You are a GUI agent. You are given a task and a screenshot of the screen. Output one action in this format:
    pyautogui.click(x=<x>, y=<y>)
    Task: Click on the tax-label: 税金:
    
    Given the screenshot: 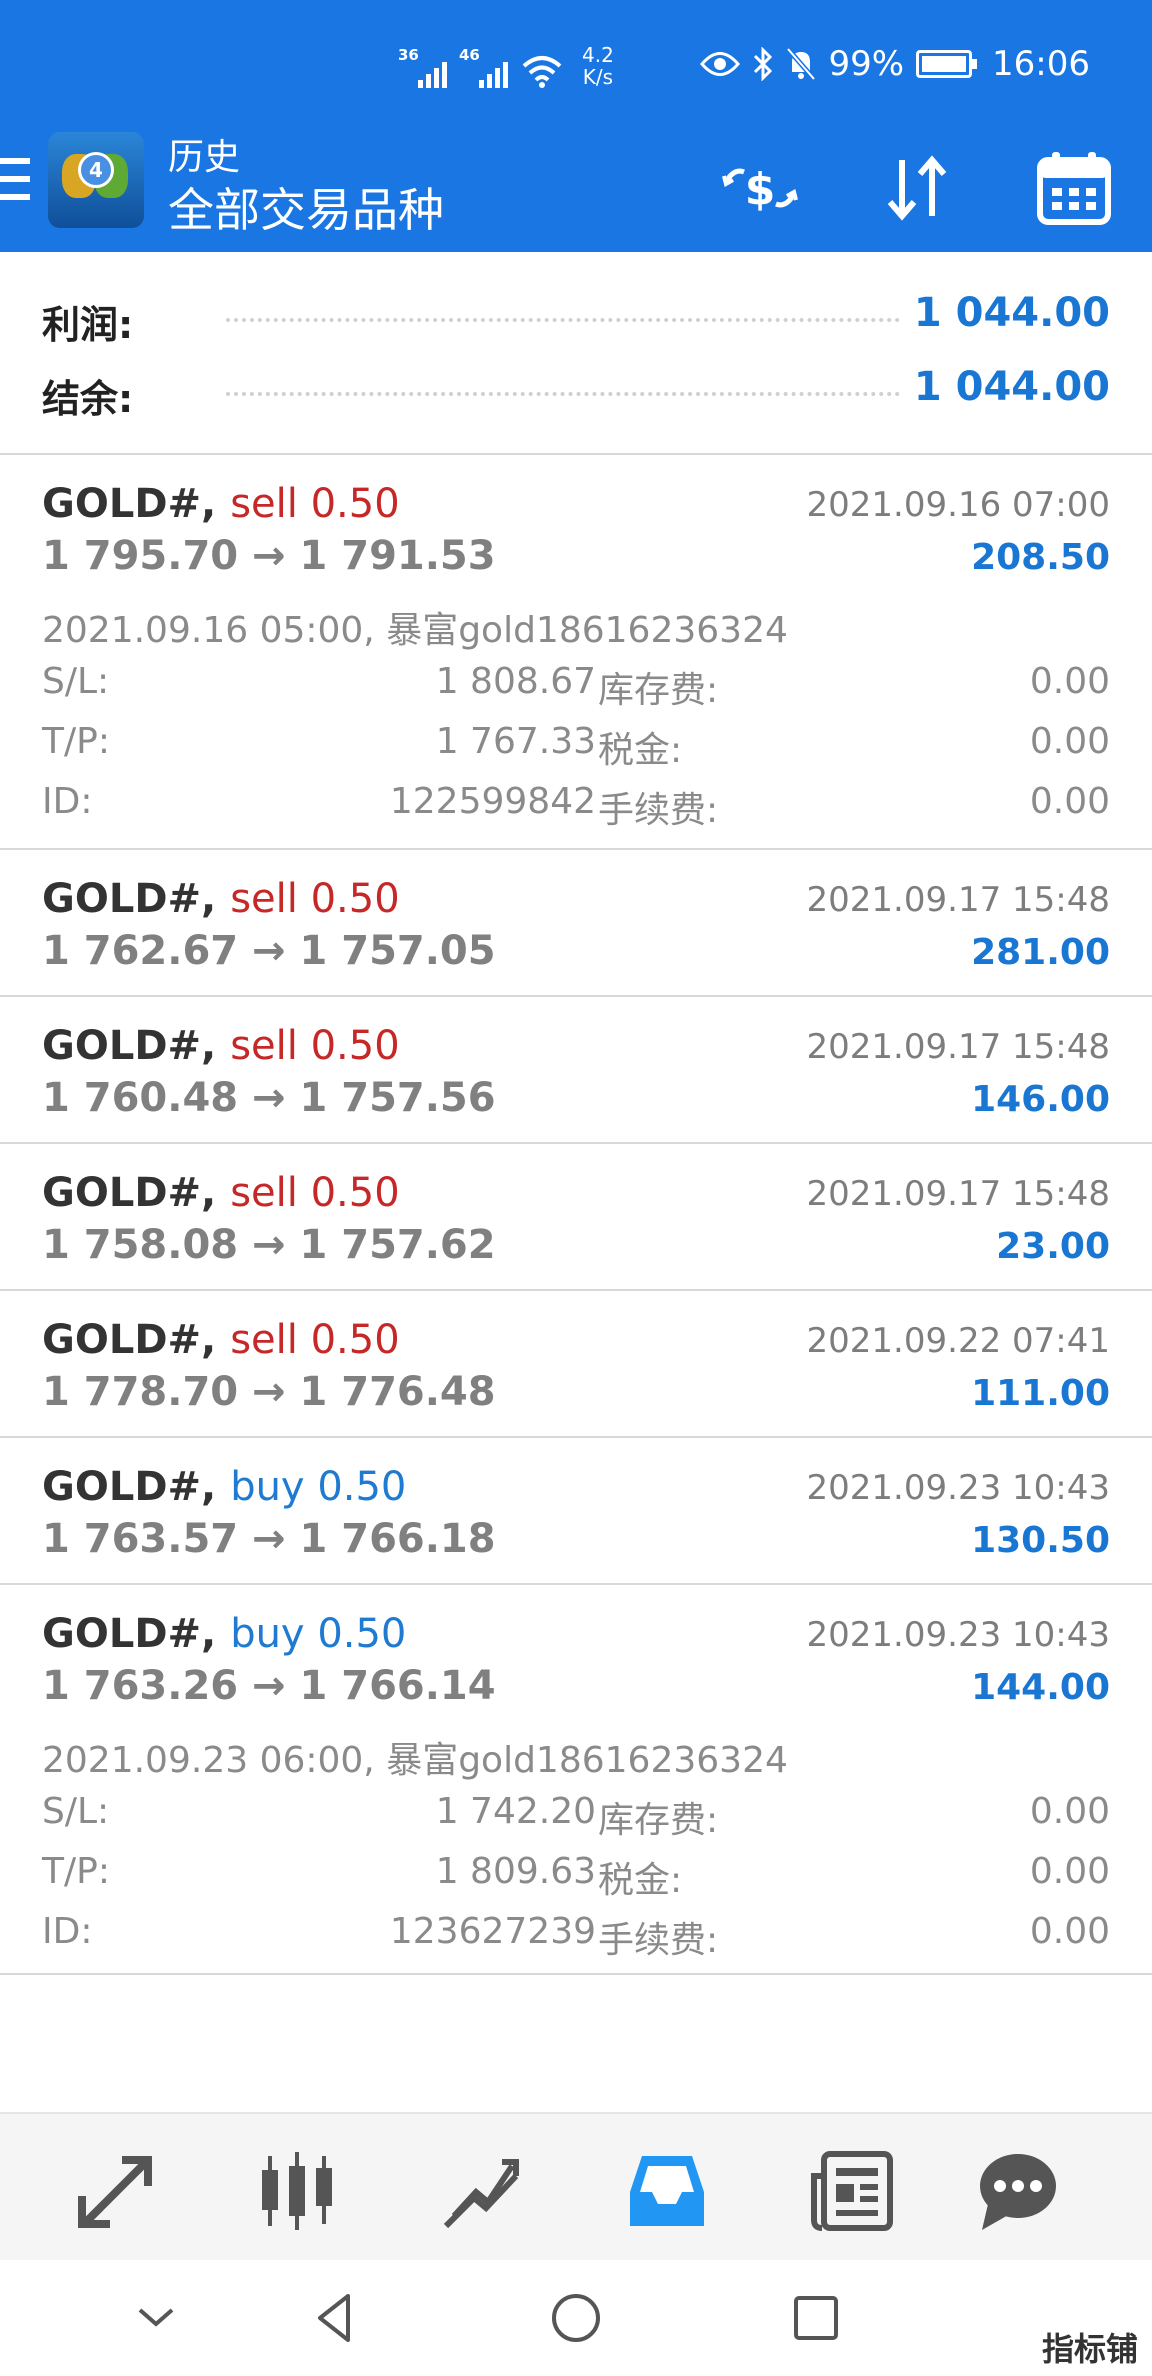 What is the action you would take?
    pyautogui.click(x=640, y=750)
    